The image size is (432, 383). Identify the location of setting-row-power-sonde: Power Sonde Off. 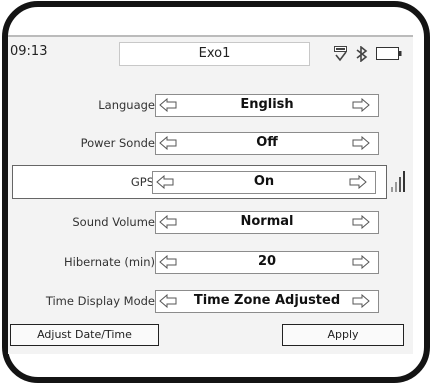
(210, 144).